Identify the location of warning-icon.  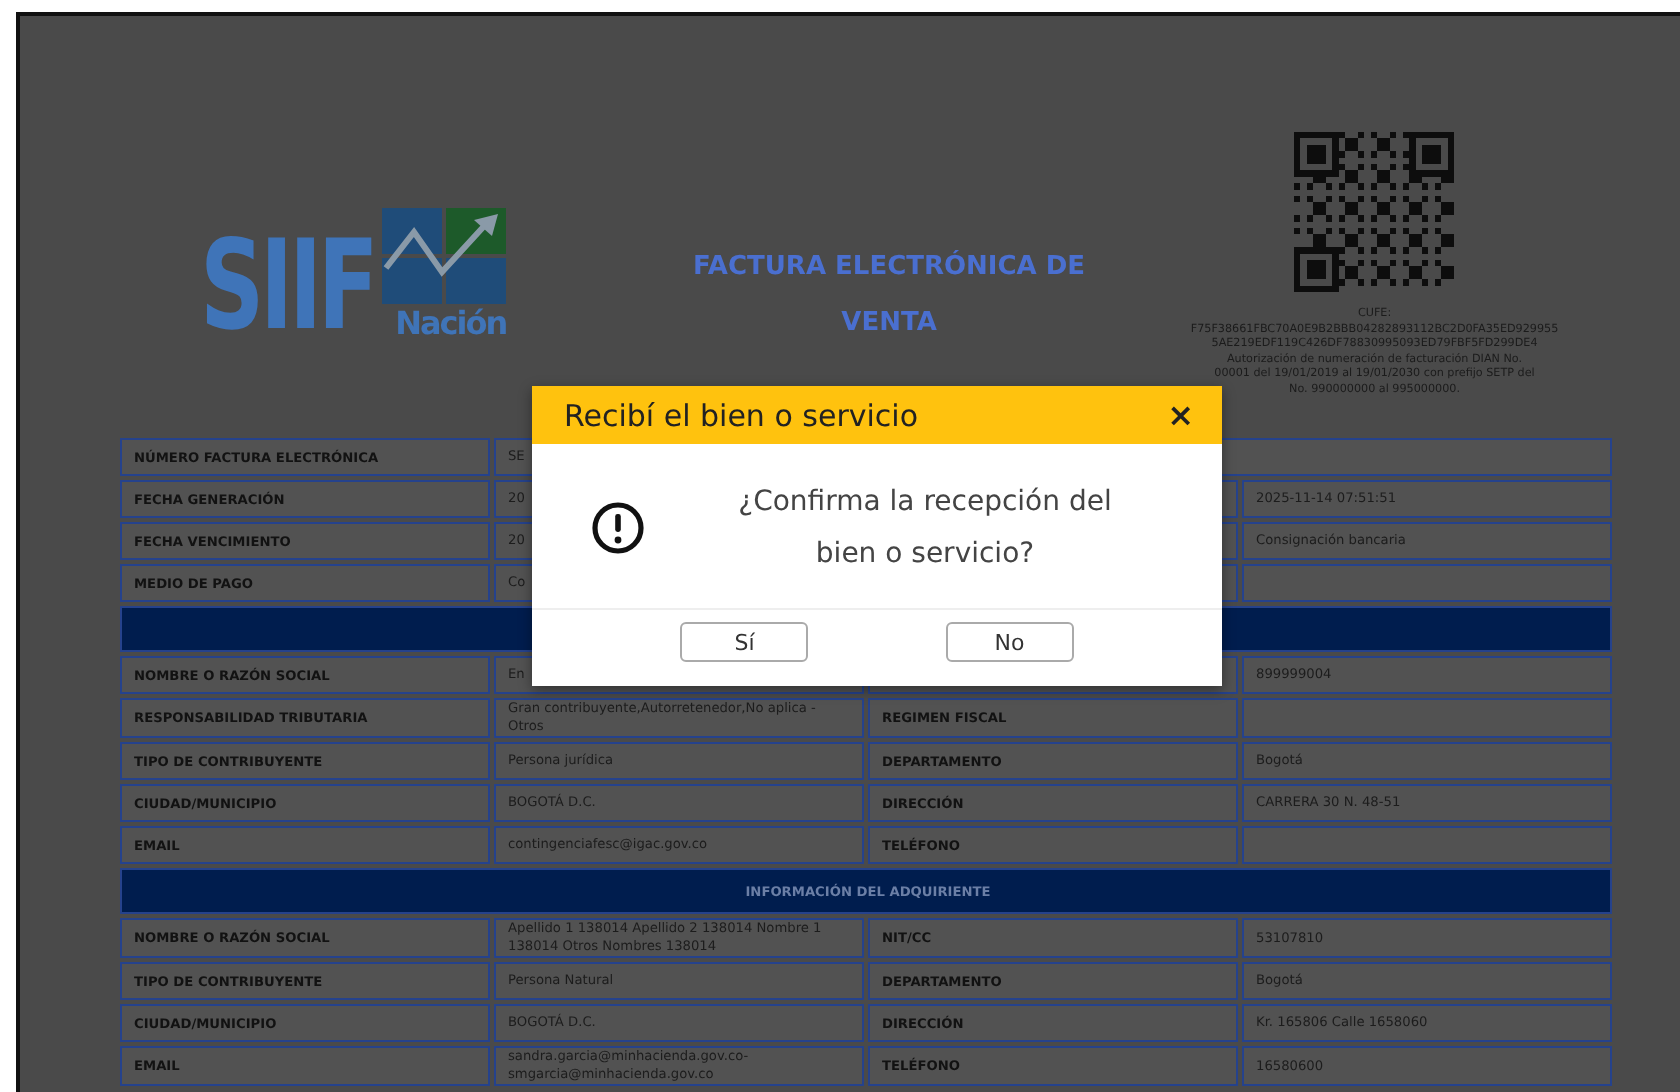
(618, 528).